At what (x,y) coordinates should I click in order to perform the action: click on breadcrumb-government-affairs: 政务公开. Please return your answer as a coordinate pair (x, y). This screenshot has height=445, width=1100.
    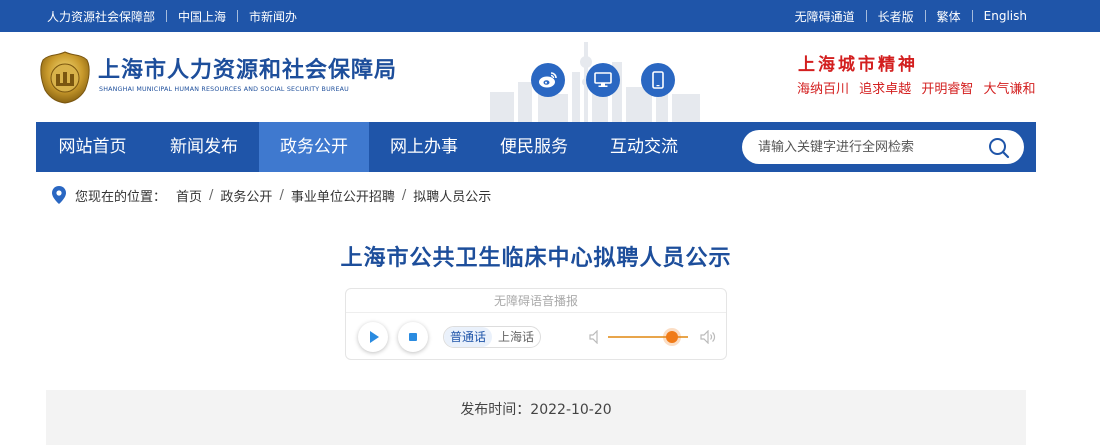
    Looking at the image, I should click on (246, 195).